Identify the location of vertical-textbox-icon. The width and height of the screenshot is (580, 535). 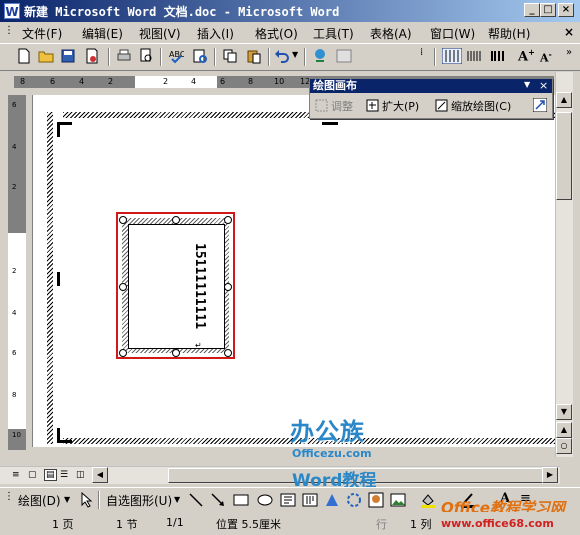
(310, 500).